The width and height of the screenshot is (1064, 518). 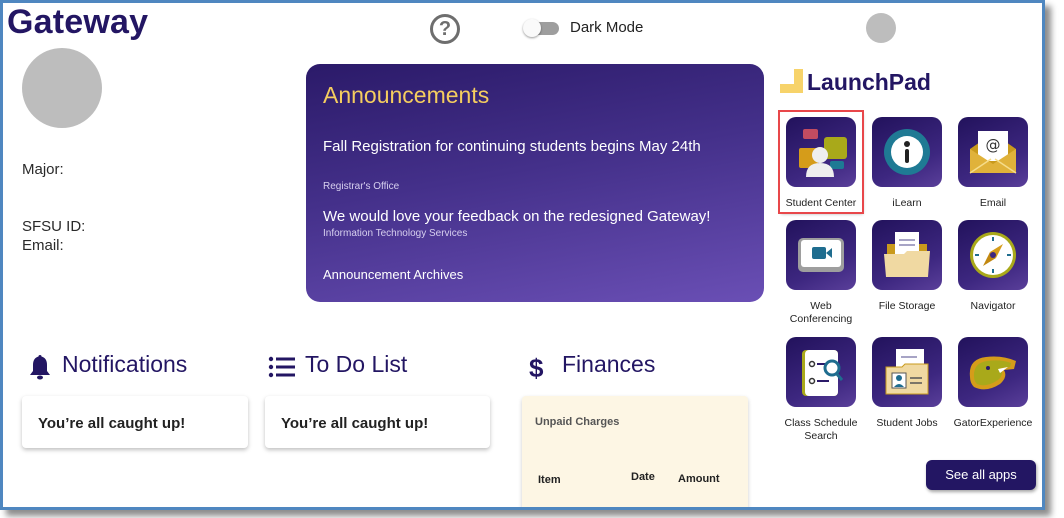 What do you see at coordinates (821, 429) in the screenshot?
I see `app-label: Class Schedule Search` at bounding box center [821, 429].